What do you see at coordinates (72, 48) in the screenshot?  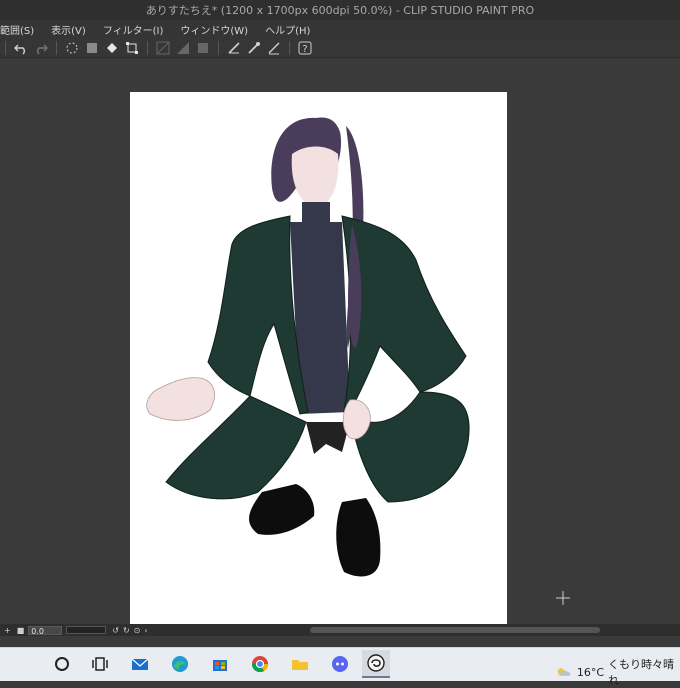 I see `clear-icon` at bounding box center [72, 48].